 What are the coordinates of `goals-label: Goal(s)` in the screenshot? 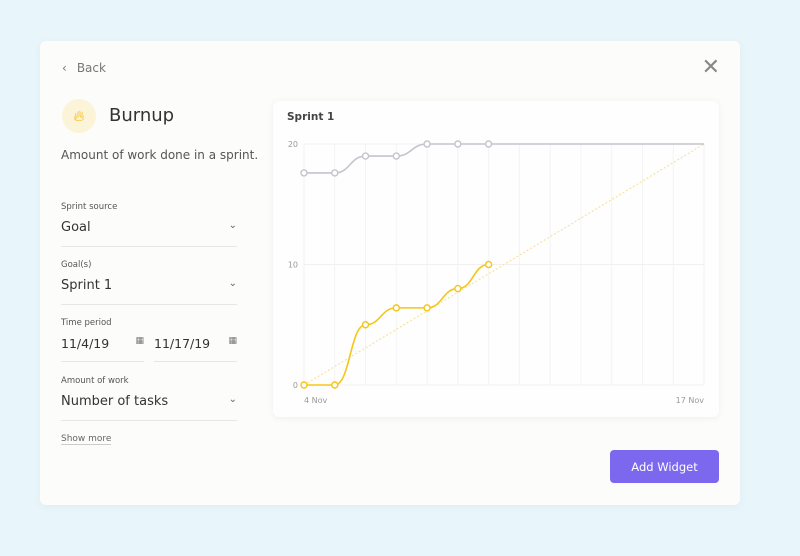 It's located at (76, 265).